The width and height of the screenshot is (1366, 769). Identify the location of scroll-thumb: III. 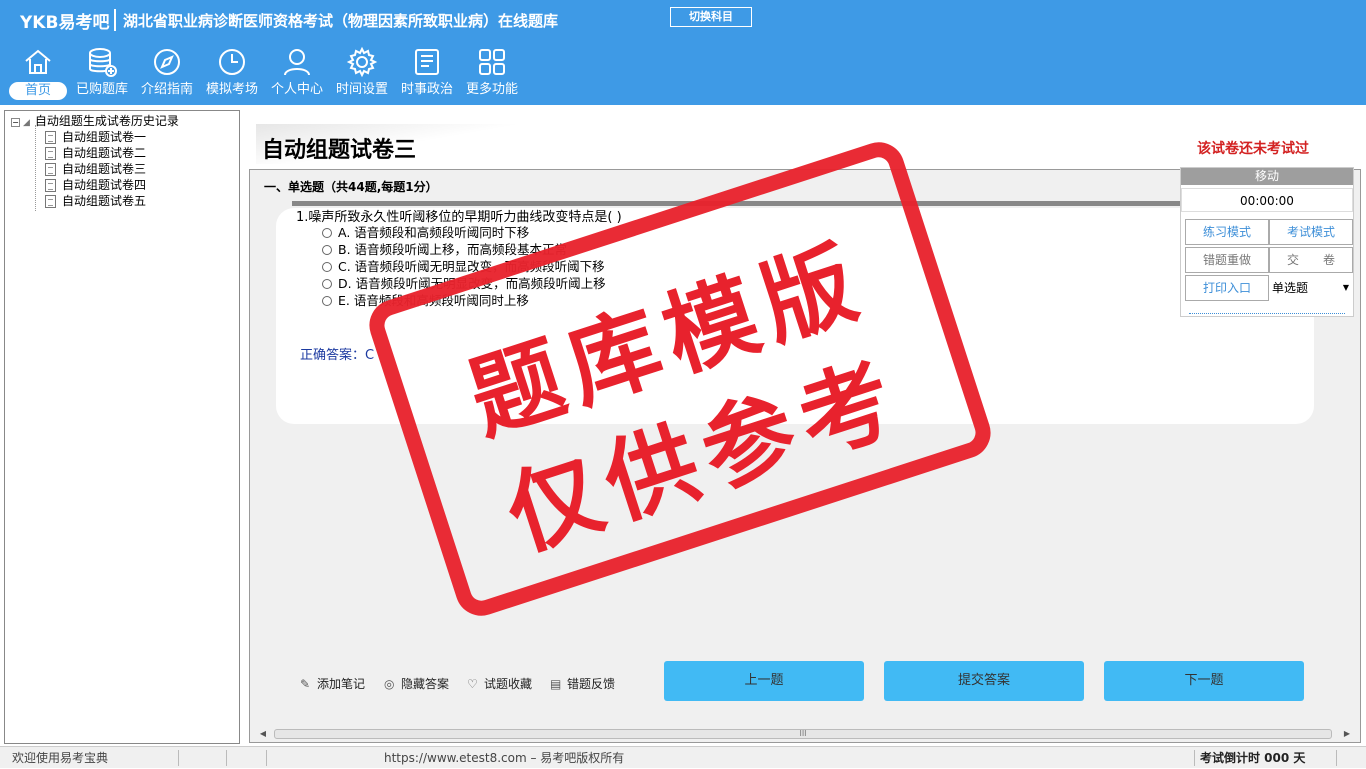
(803, 734).